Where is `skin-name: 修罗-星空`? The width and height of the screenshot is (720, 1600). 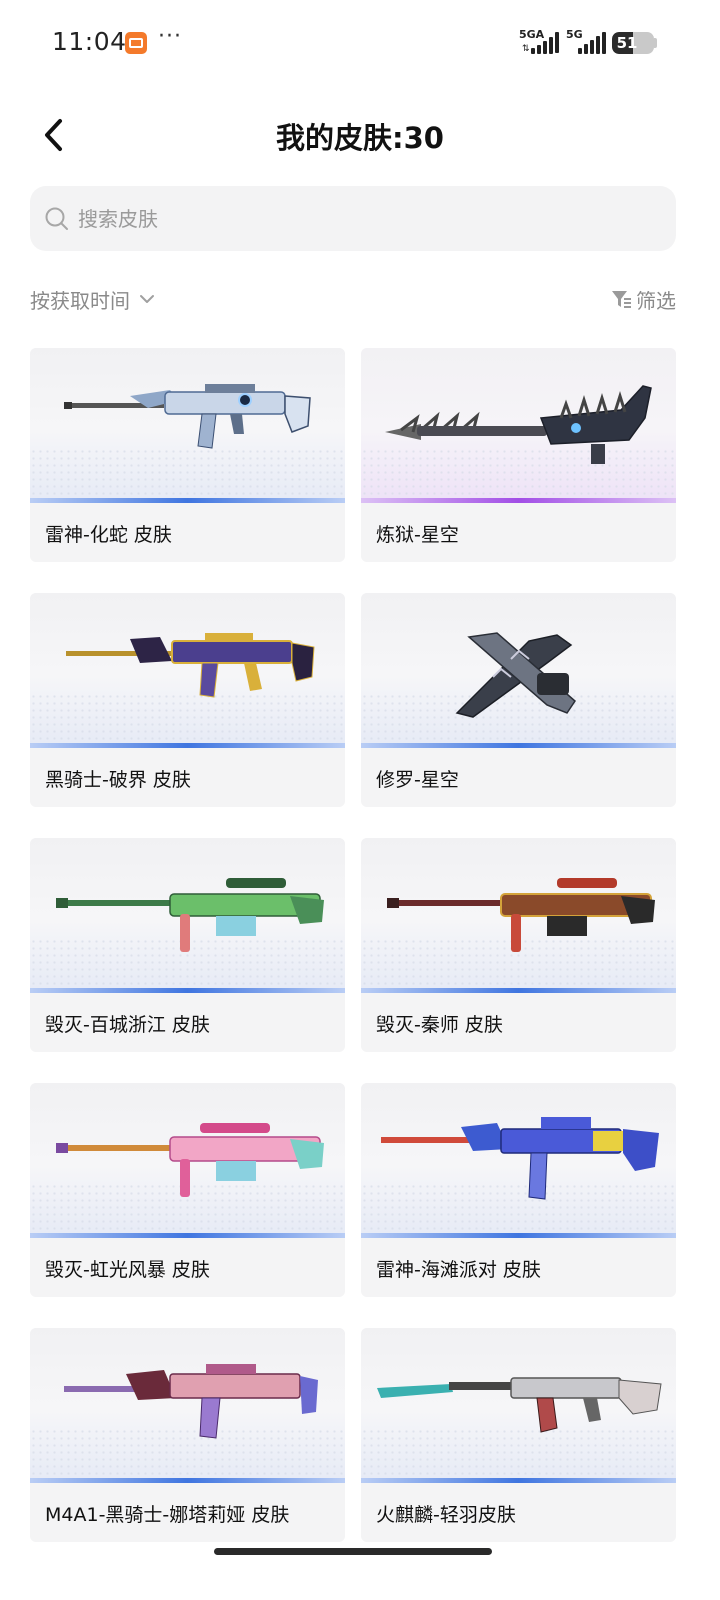 skin-name: 修罗-星空 is located at coordinates (417, 780).